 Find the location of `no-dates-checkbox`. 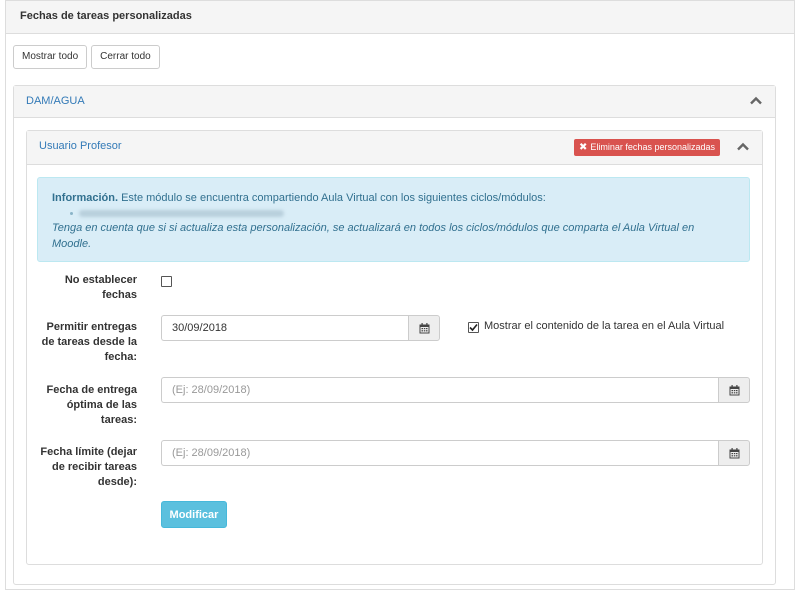

no-dates-checkbox is located at coordinates (166, 281).